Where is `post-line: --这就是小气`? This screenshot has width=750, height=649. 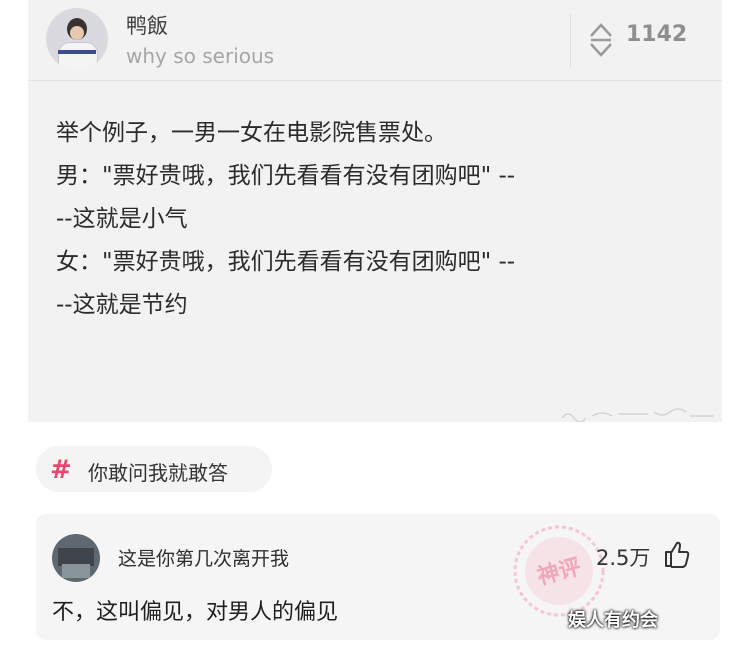
post-line: --这就是小气 is located at coordinates (122, 219).